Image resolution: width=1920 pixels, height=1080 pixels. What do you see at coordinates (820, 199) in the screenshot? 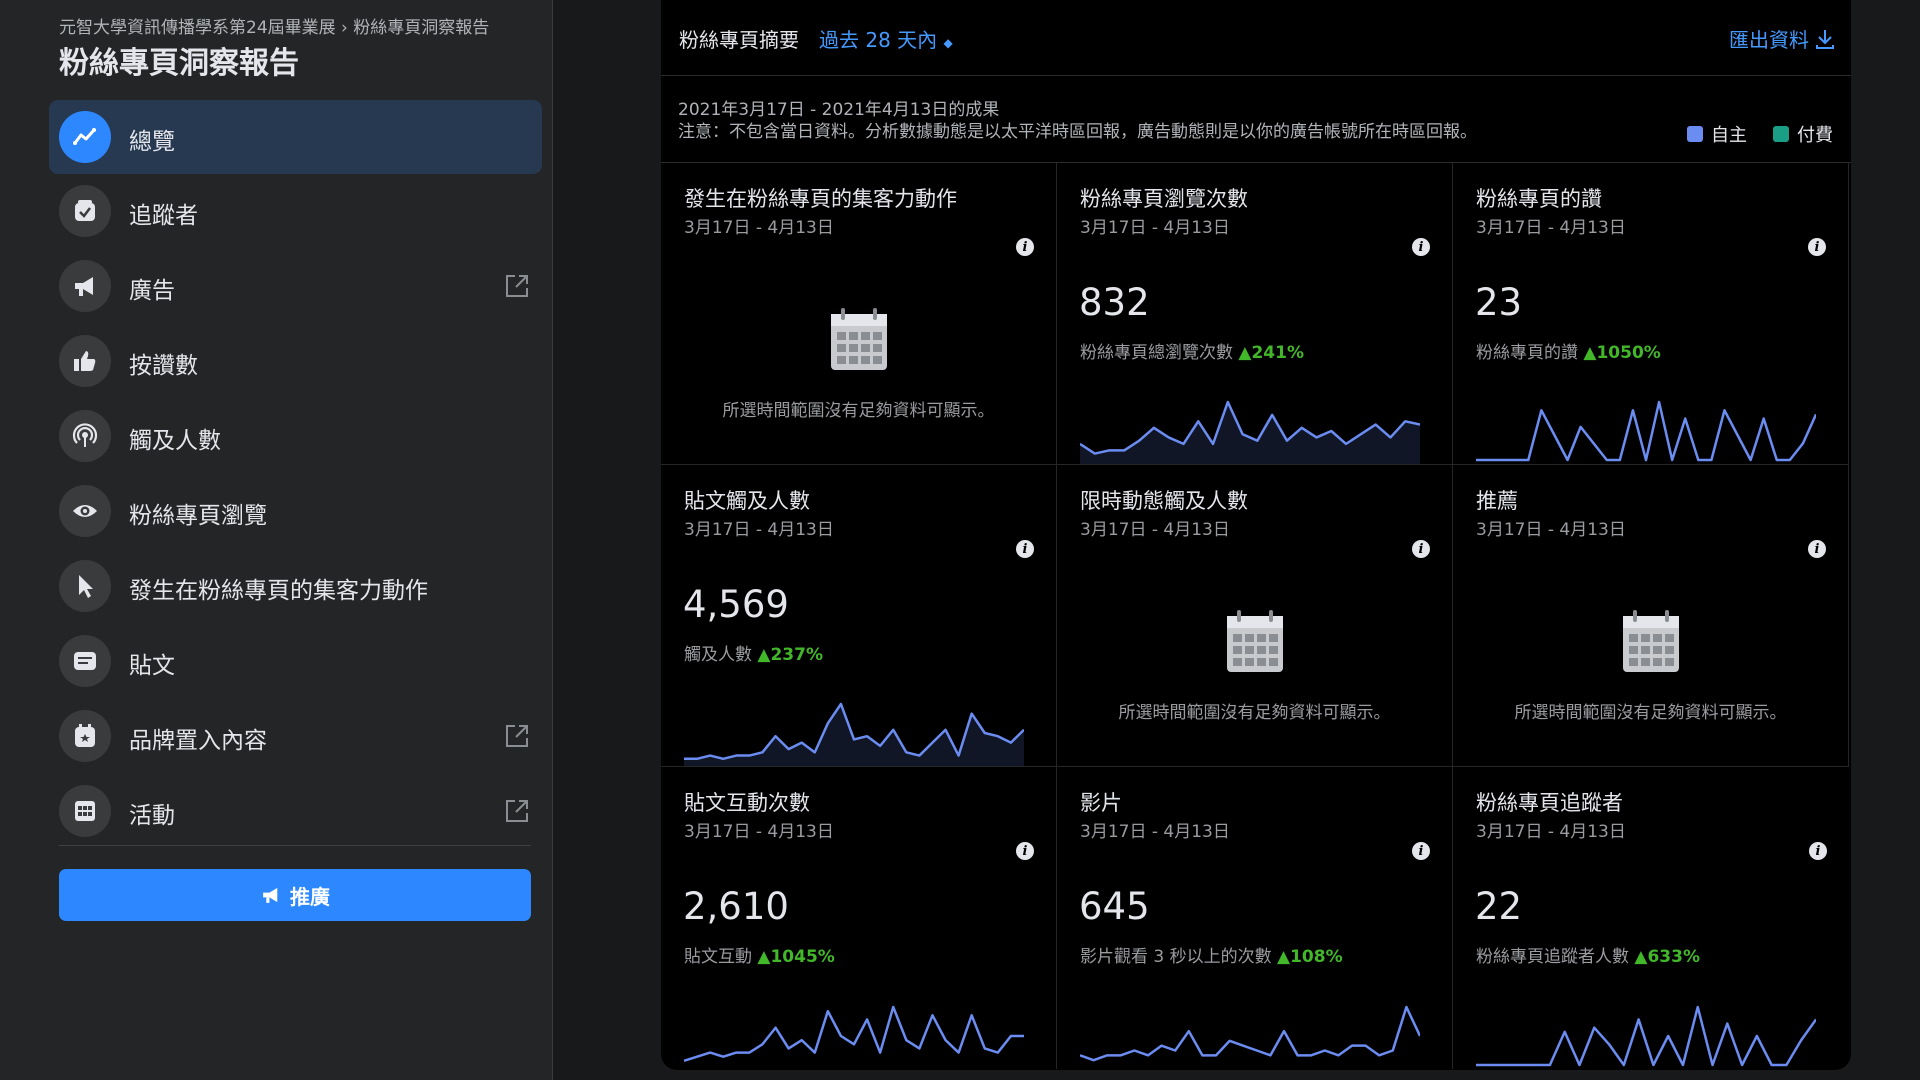
I see `card-title: 發生在粉絲專頁的集客力動作` at bounding box center [820, 199].